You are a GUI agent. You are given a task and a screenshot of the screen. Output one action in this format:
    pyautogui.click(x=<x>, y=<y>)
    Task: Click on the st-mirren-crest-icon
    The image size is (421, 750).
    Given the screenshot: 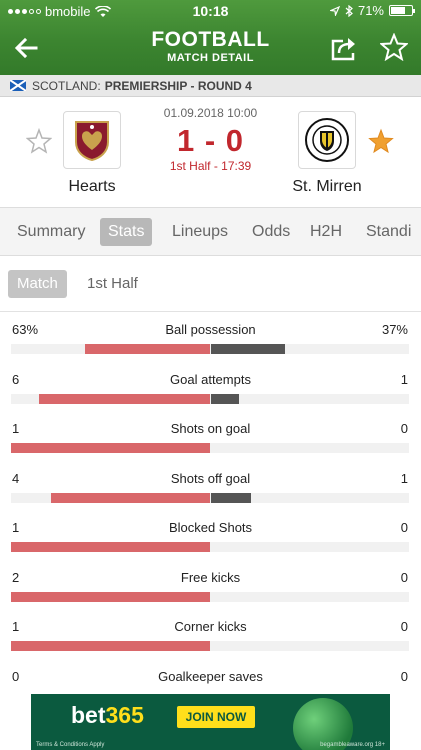 What is the action you would take?
    pyautogui.click(x=327, y=140)
    